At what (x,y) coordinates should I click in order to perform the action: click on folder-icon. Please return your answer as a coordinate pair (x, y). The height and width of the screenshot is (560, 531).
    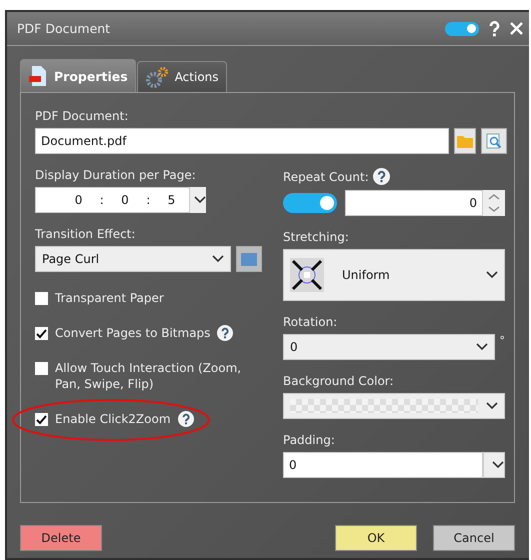
    Looking at the image, I should click on (465, 141).